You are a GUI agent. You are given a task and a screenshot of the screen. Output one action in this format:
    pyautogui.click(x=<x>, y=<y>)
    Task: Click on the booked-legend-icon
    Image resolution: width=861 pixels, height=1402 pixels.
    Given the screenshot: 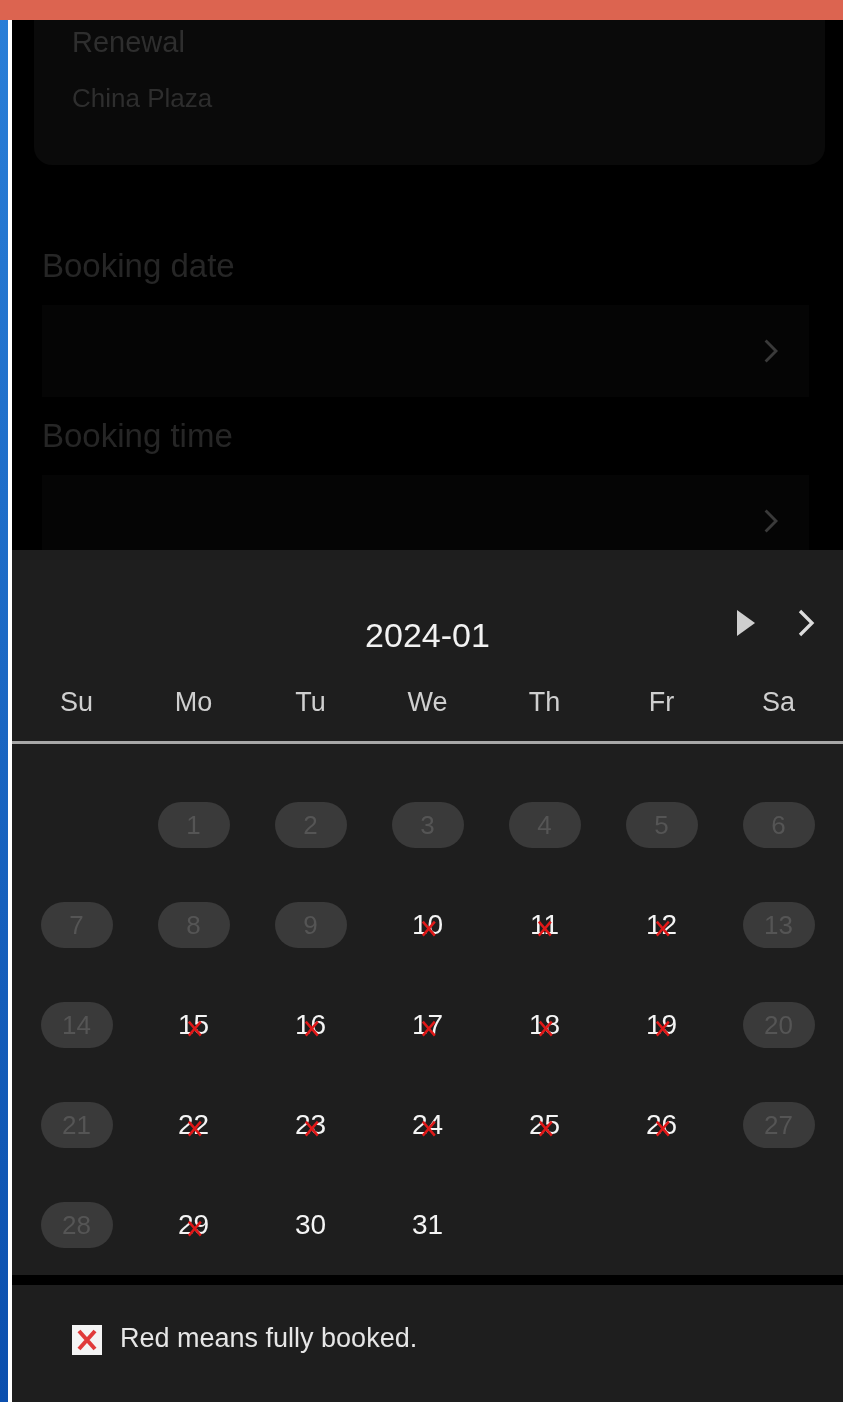 What is the action you would take?
    pyautogui.click(x=87, y=1340)
    